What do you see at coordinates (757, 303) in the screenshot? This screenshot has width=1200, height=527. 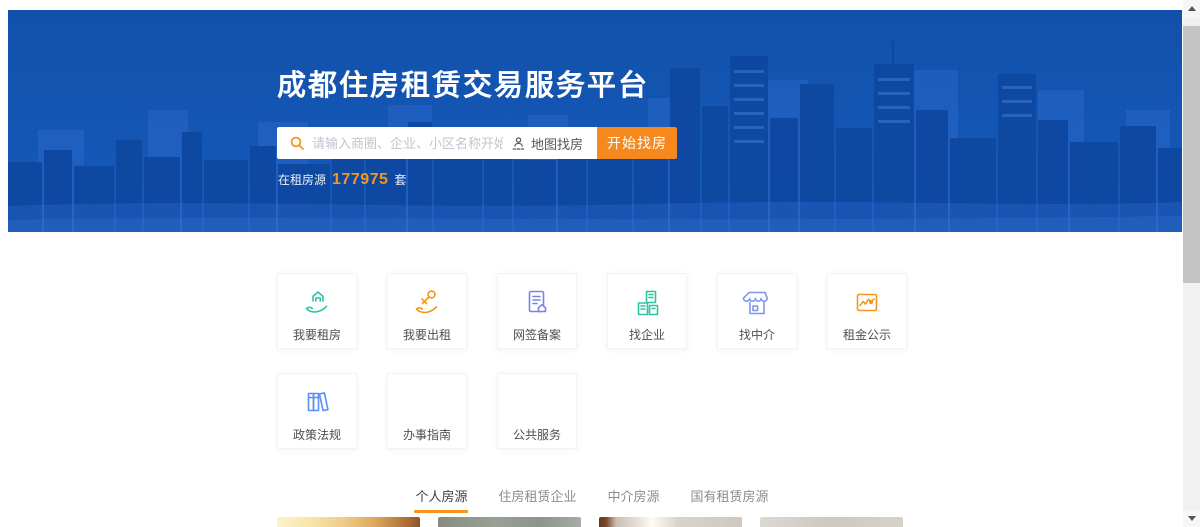 I see `storefront-icon` at bounding box center [757, 303].